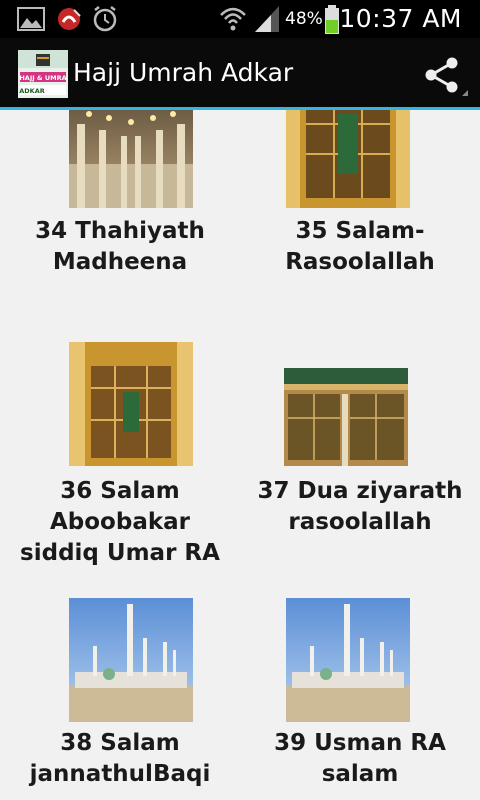 The height and width of the screenshot is (800, 480). I want to click on grid-item-39: 39 Usman RA salam, so click(360, 699).